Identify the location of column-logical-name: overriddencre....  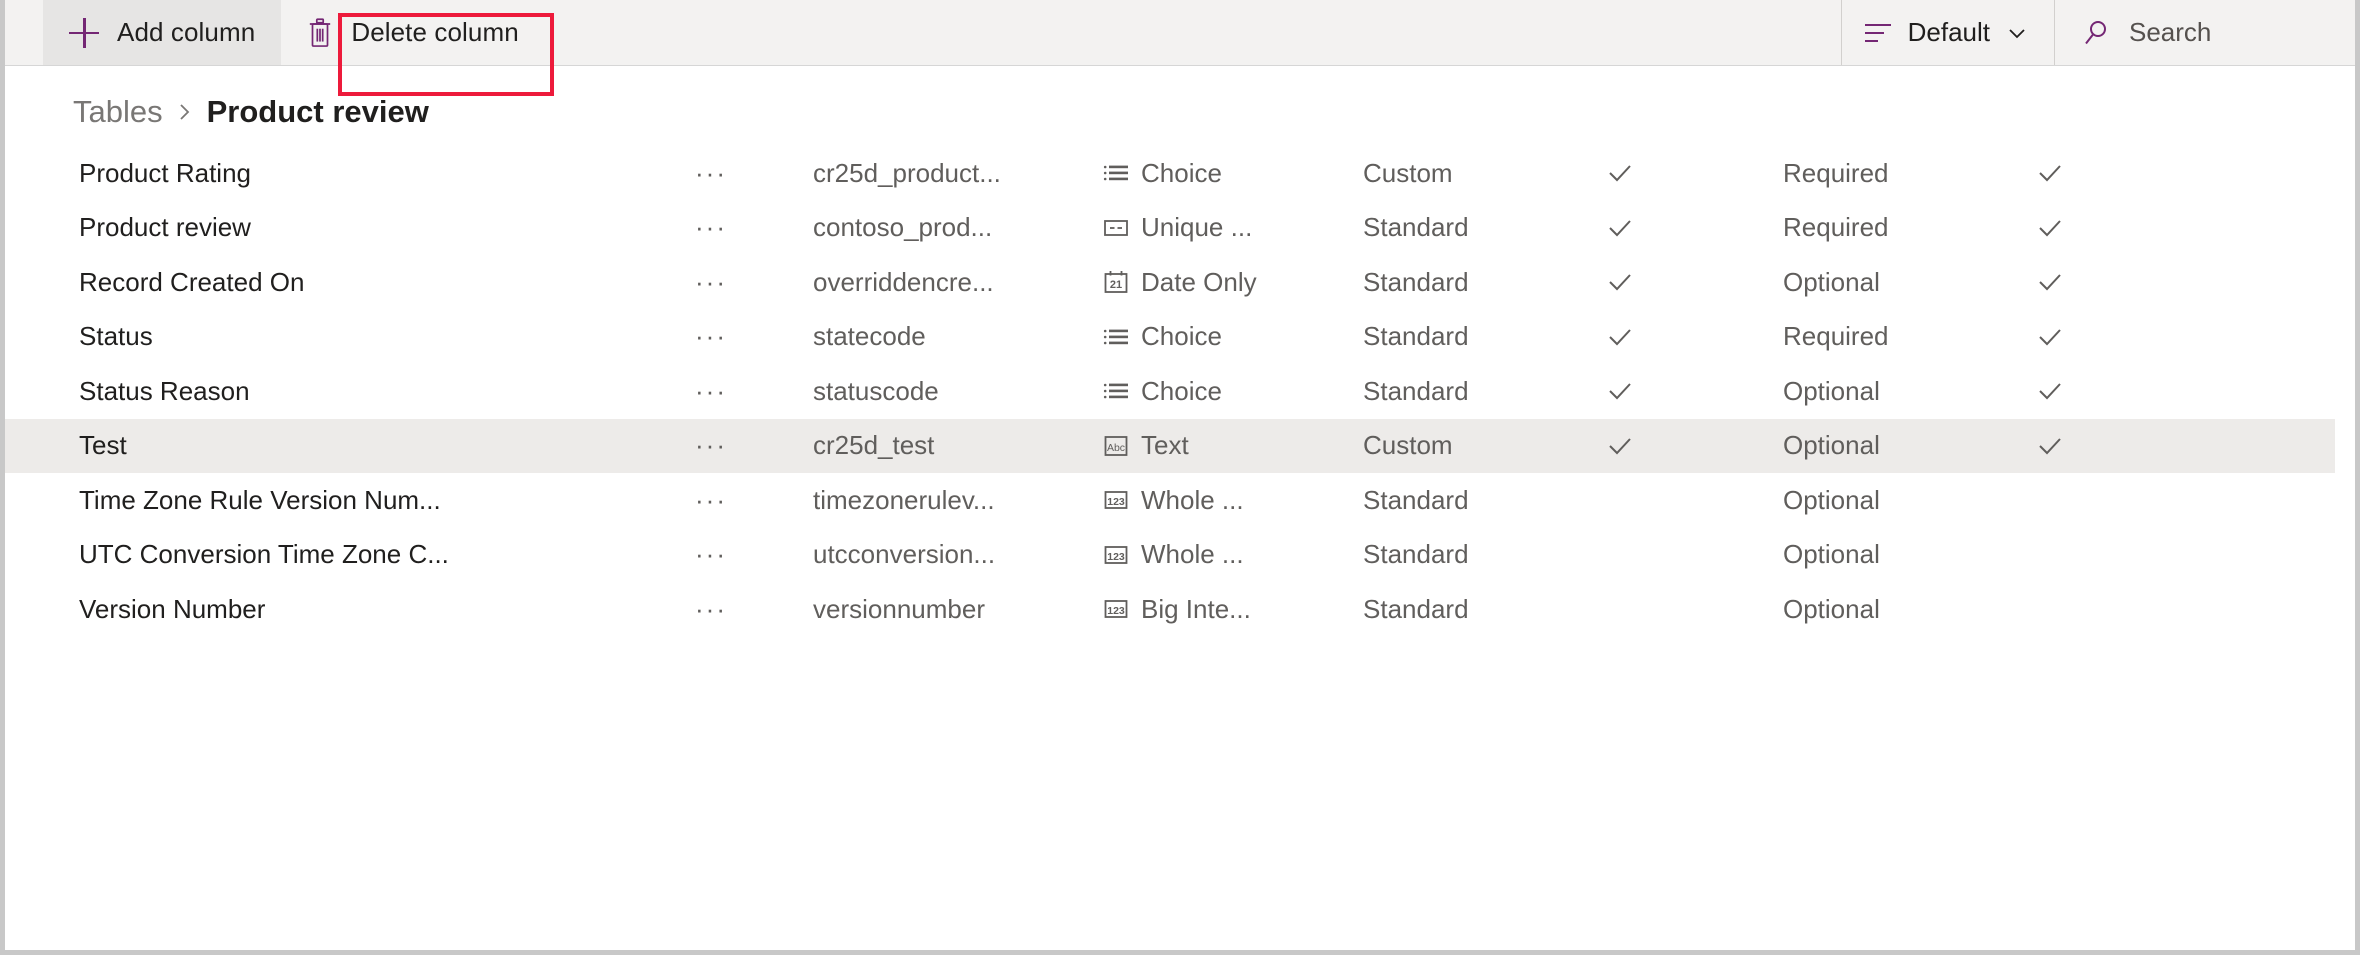
(903, 281).